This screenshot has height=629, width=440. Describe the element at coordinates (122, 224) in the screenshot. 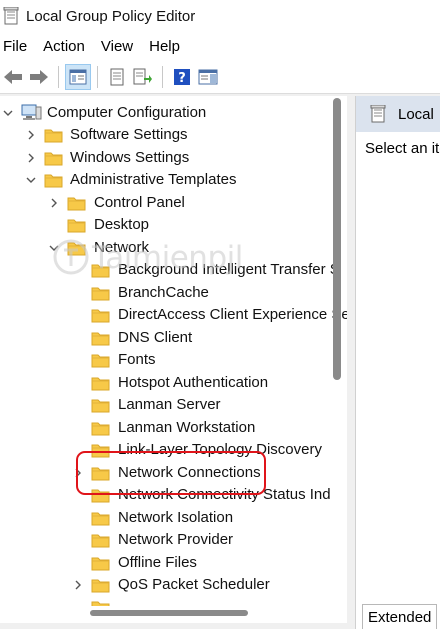

I see `tree-label: Desktop` at that location.